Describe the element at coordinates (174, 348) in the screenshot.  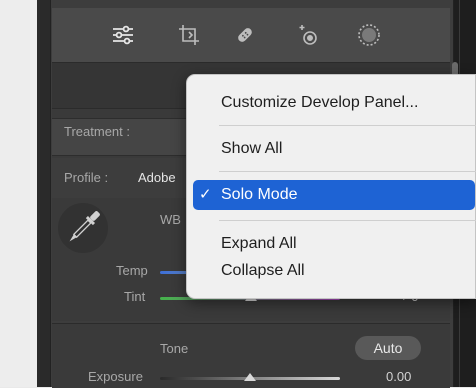
I see `tone-title: Tone` at that location.